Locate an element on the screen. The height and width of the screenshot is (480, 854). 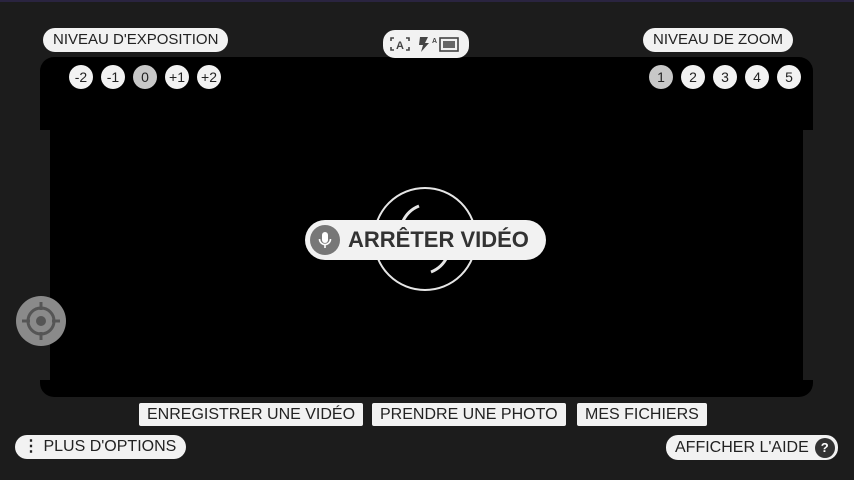
exposure-level-0: 0 is located at coordinates (145, 77).